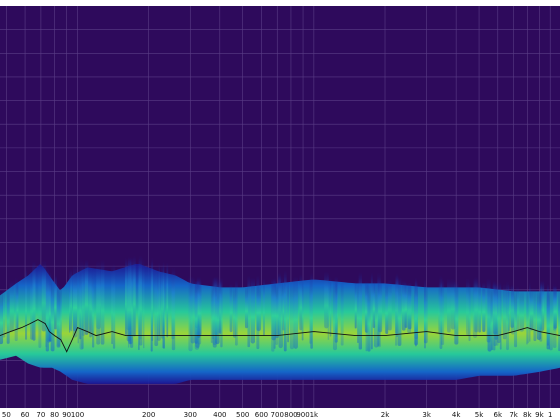 The image size is (560, 420). Describe the element at coordinates (25, 415) in the screenshot. I see `x-tick-label-1: 60` at that location.